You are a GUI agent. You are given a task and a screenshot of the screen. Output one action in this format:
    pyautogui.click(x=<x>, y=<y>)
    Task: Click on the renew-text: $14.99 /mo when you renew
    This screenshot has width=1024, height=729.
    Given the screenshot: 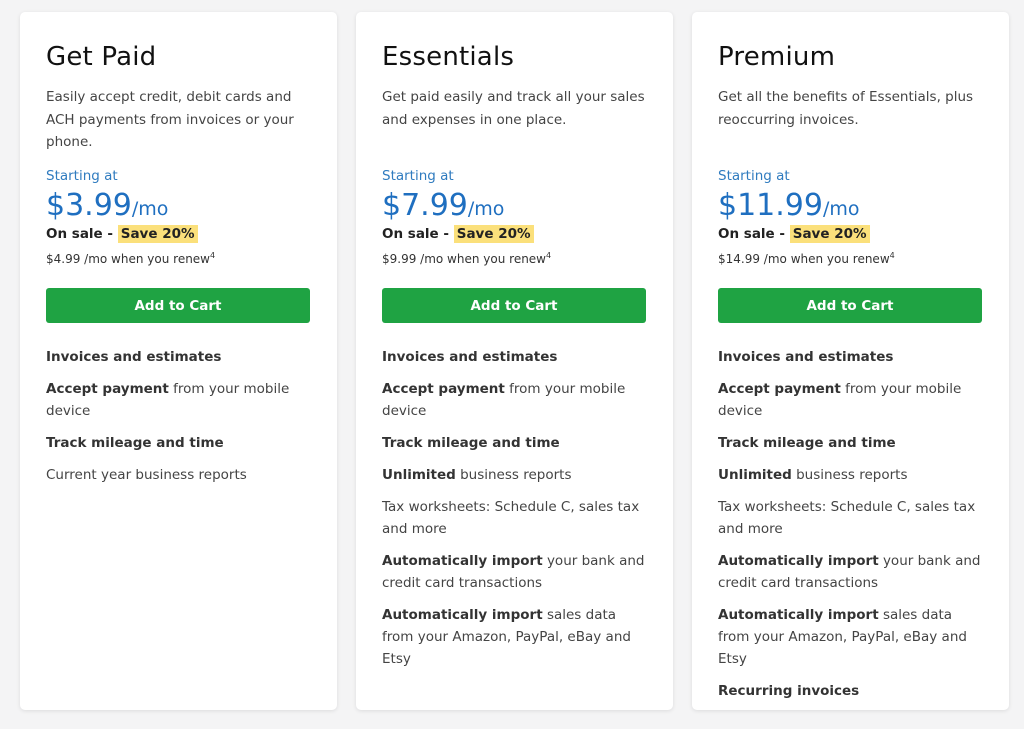 What is the action you would take?
    pyautogui.click(x=804, y=259)
    